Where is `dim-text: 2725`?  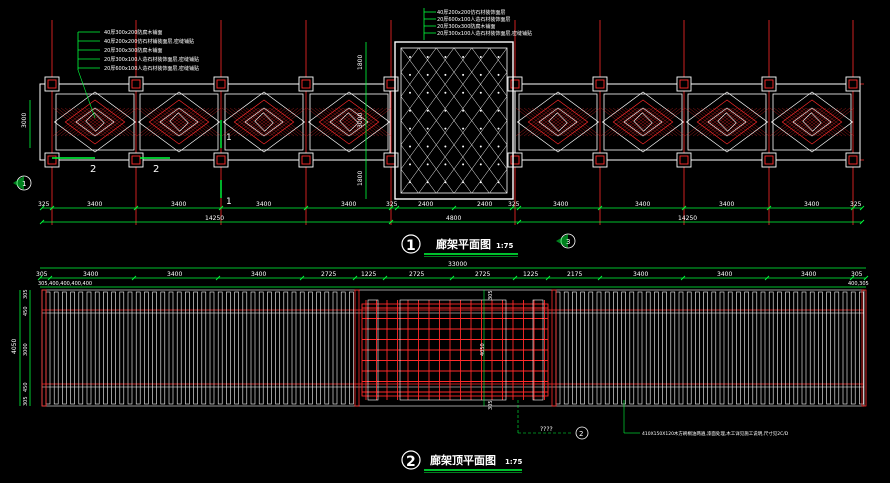 dim-text: 2725 is located at coordinates (482, 274).